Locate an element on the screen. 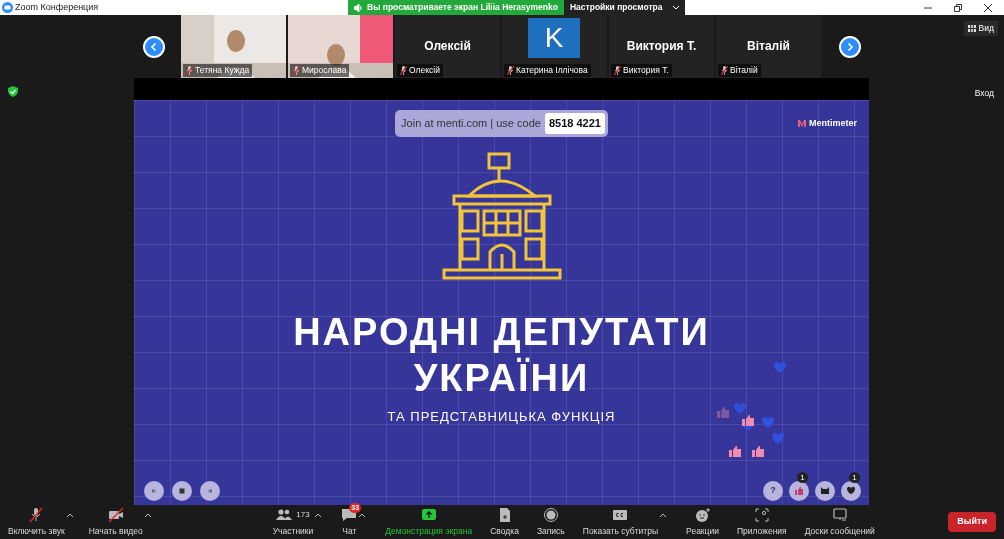  name-label: Віталій is located at coordinates (739, 70).